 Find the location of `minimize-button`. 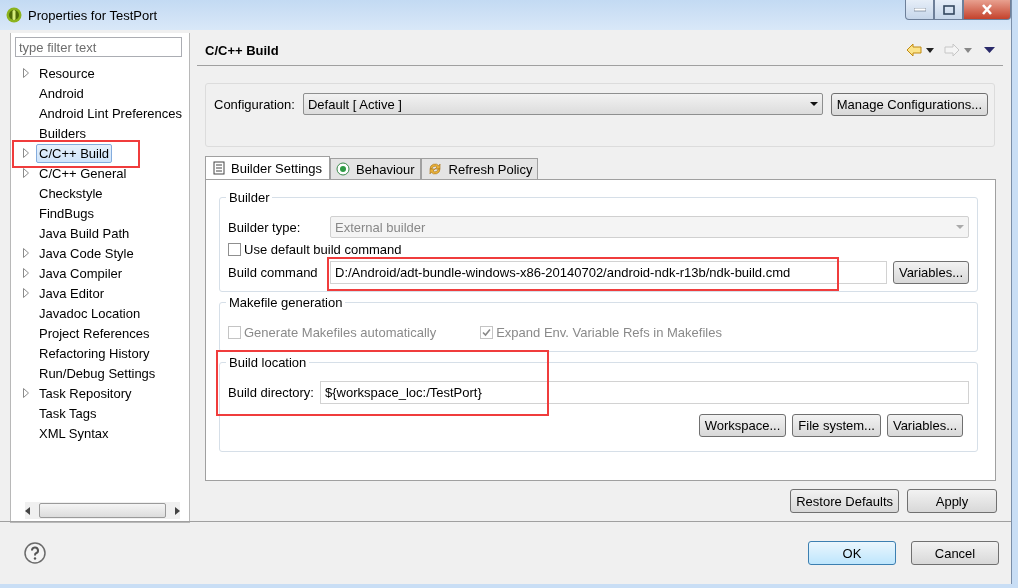

minimize-button is located at coordinates (919, 10).